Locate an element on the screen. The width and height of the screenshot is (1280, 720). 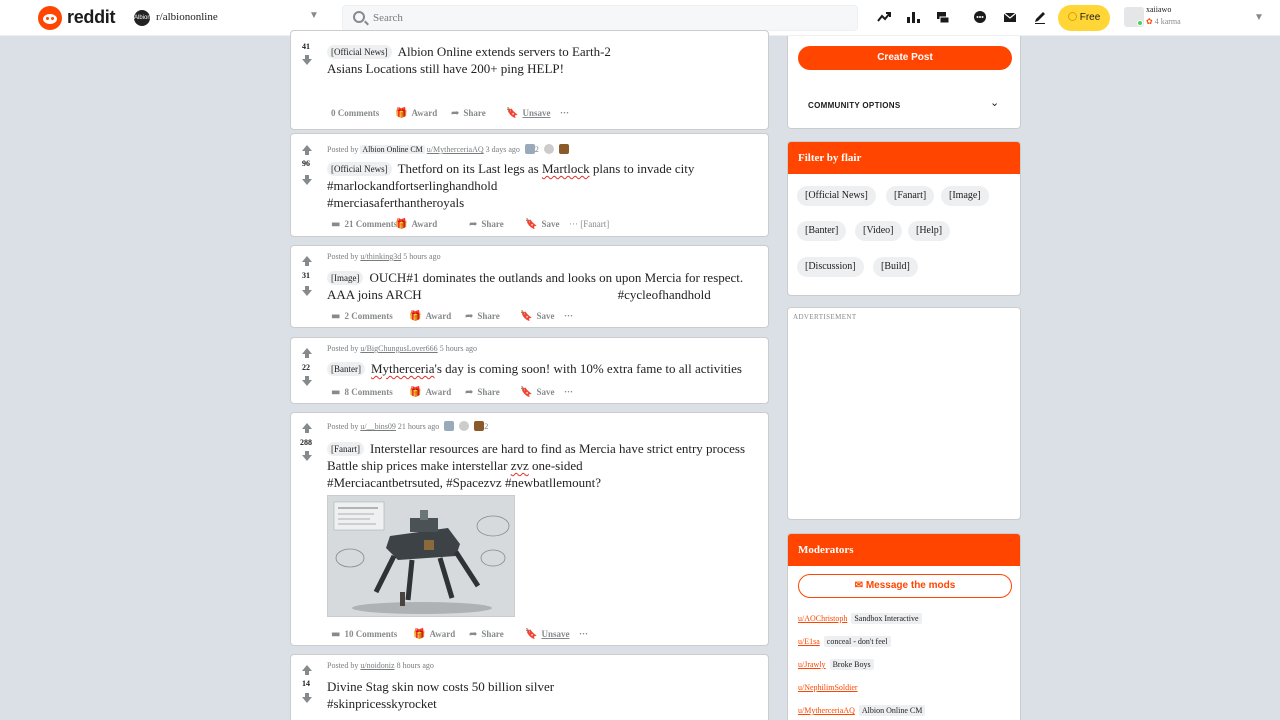
post-flair: [Image] is located at coordinates (345, 278).